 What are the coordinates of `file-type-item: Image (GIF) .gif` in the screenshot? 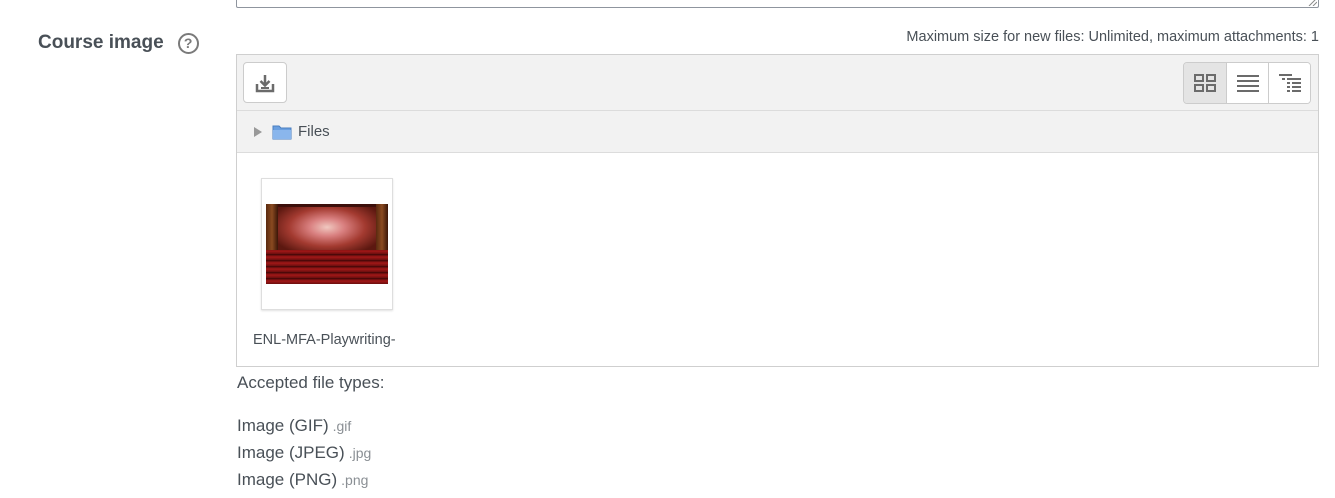 It's located at (294, 426).